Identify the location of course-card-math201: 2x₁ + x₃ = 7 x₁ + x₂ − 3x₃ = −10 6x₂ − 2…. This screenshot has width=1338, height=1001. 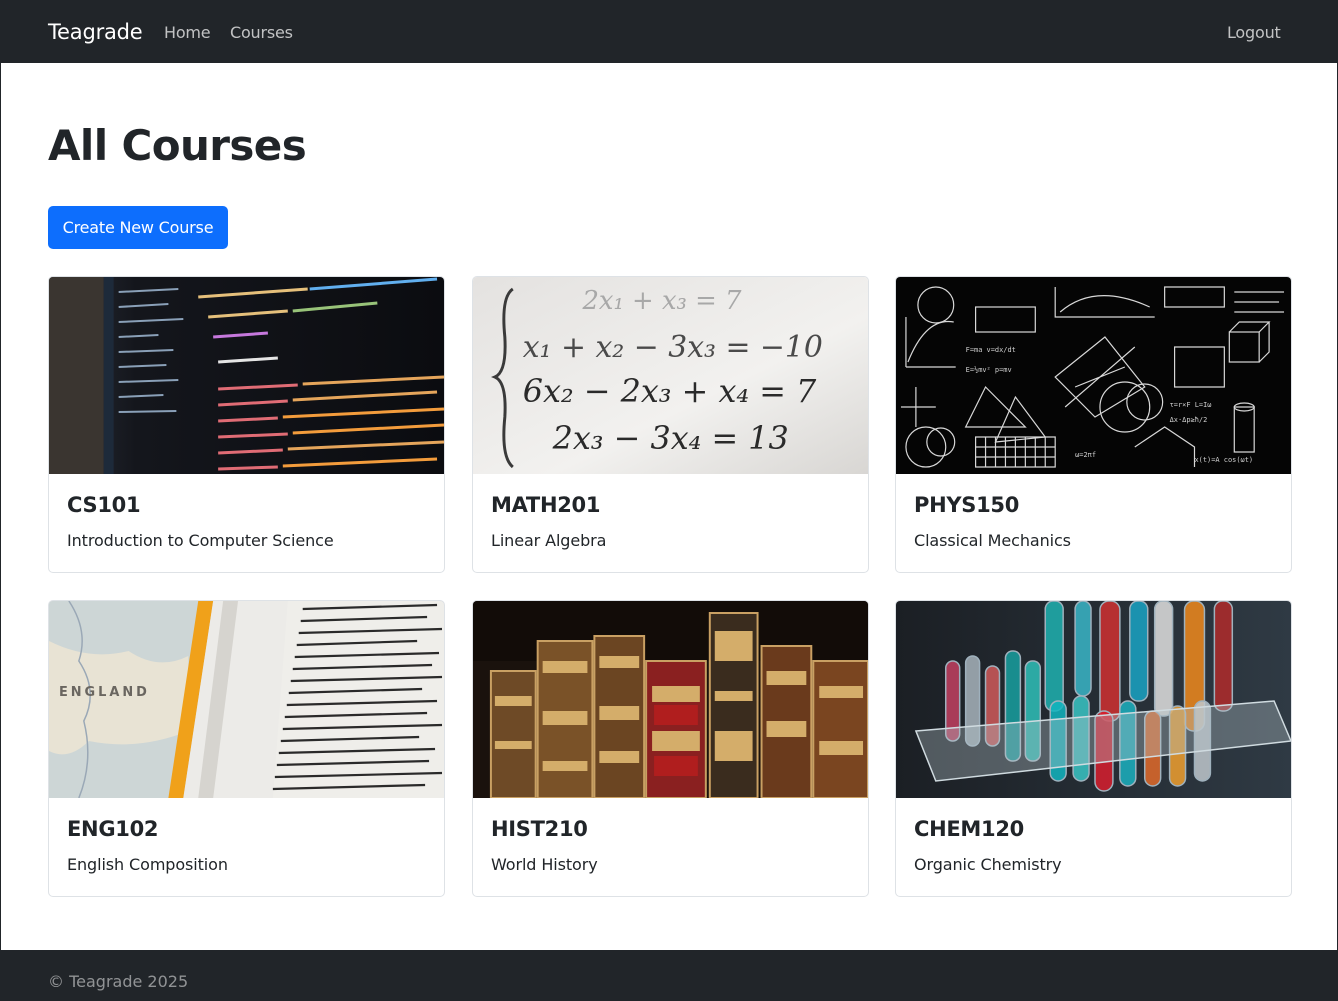
(670, 424).